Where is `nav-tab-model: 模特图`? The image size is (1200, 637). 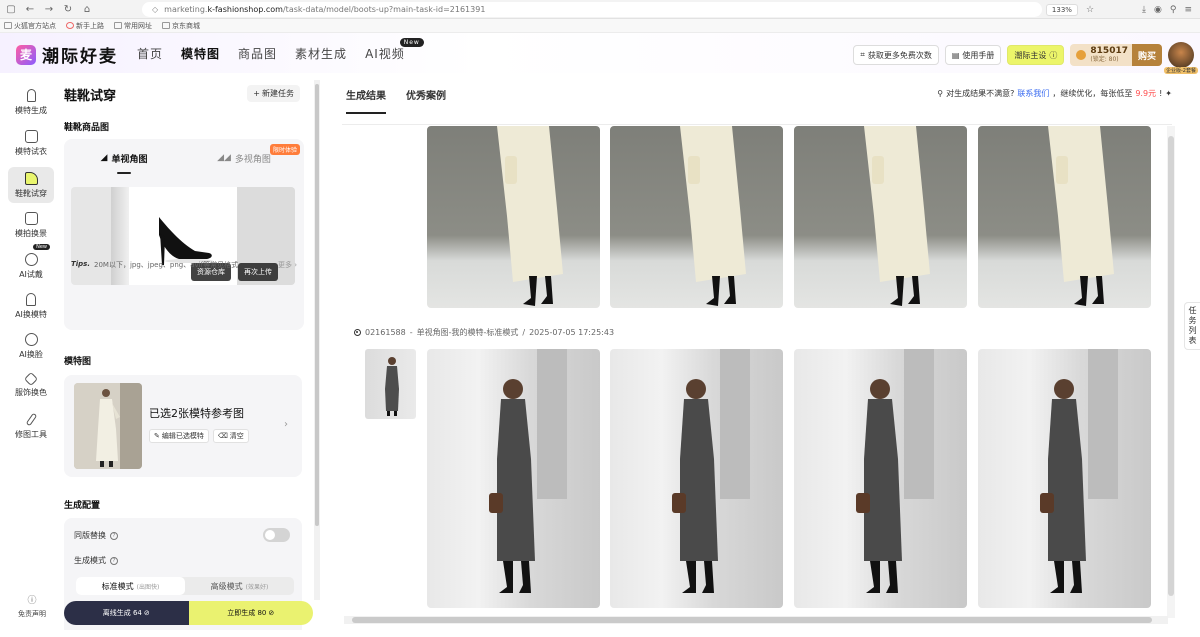
nav-tab-model: 模特图 is located at coordinates (200, 53).